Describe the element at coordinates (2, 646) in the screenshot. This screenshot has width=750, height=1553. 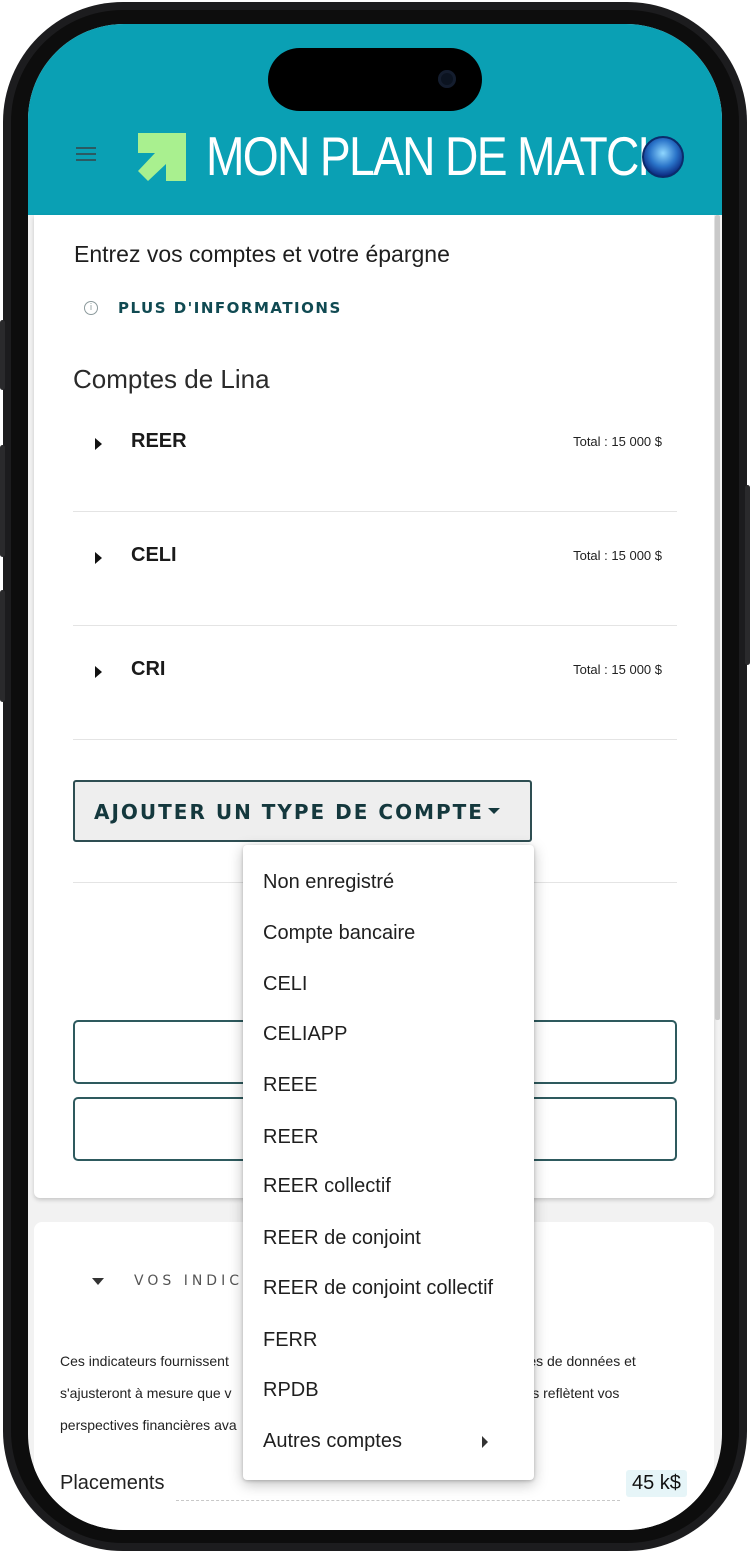
I see `side-button-volume-down` at that location.